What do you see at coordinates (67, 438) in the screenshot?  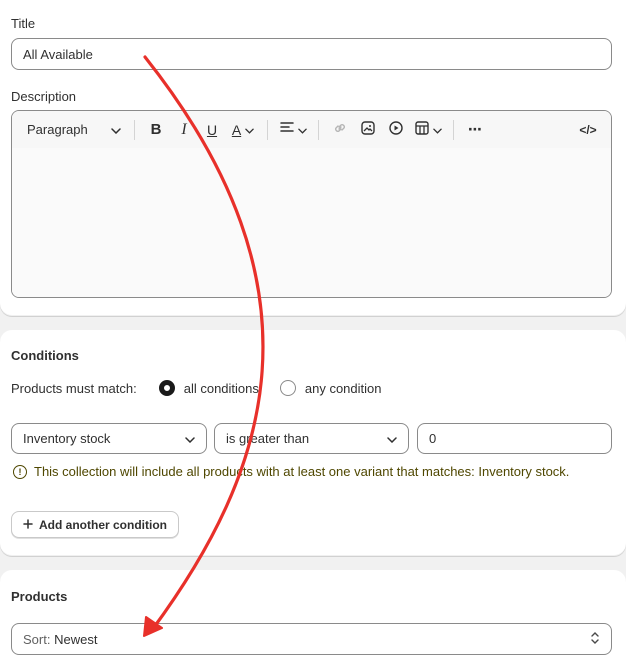 I see `condition-field-value: Inventory stock` at bounding box center [67, 438].